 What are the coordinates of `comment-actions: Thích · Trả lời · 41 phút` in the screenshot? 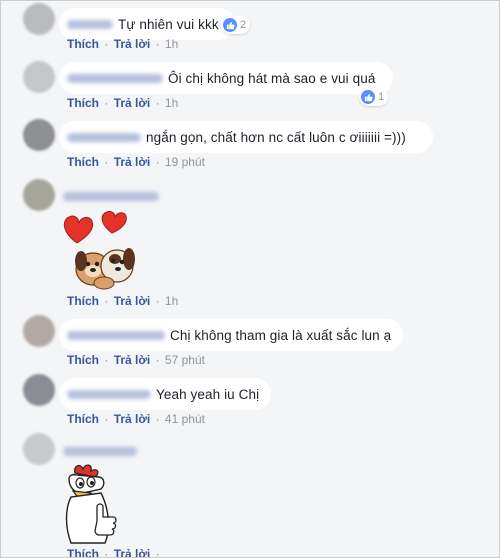 It's located at (136, 419).